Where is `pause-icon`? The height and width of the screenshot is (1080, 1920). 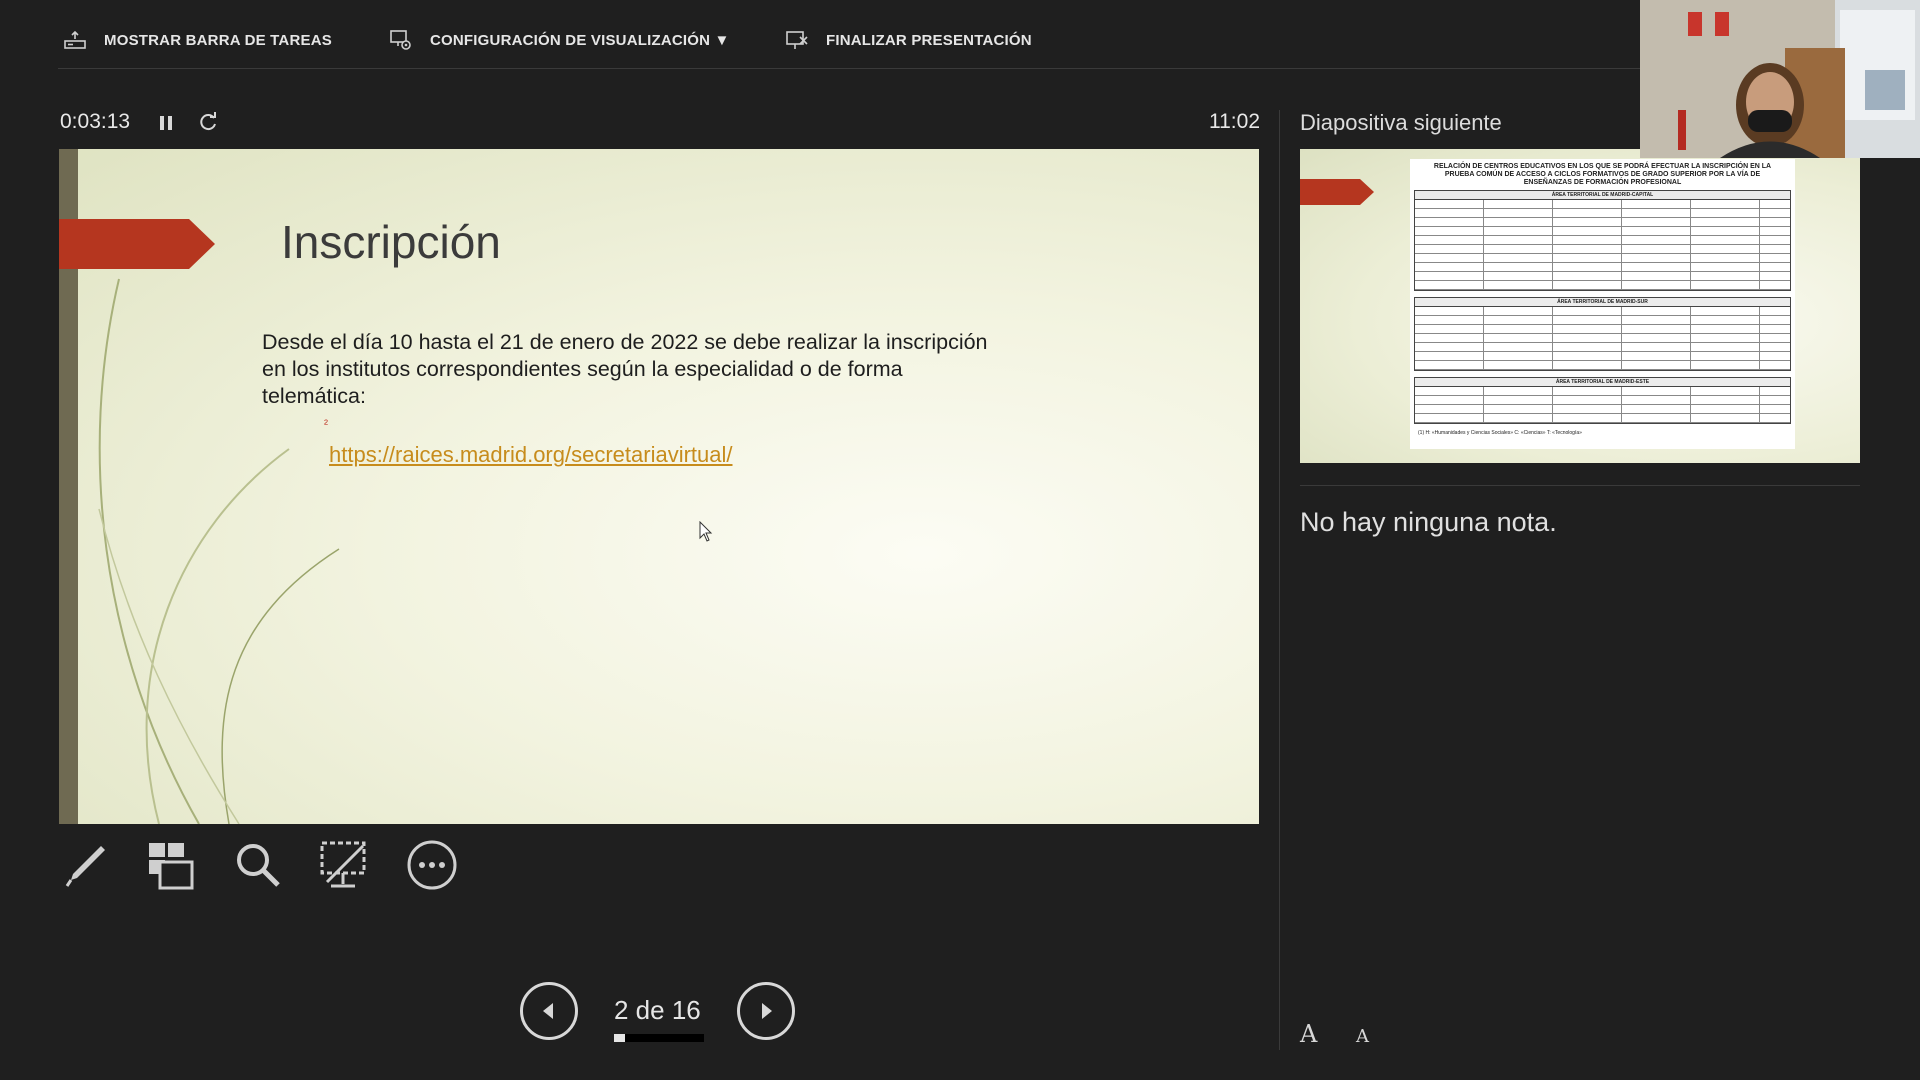 pause-icon is located at coordinates (166, 123).